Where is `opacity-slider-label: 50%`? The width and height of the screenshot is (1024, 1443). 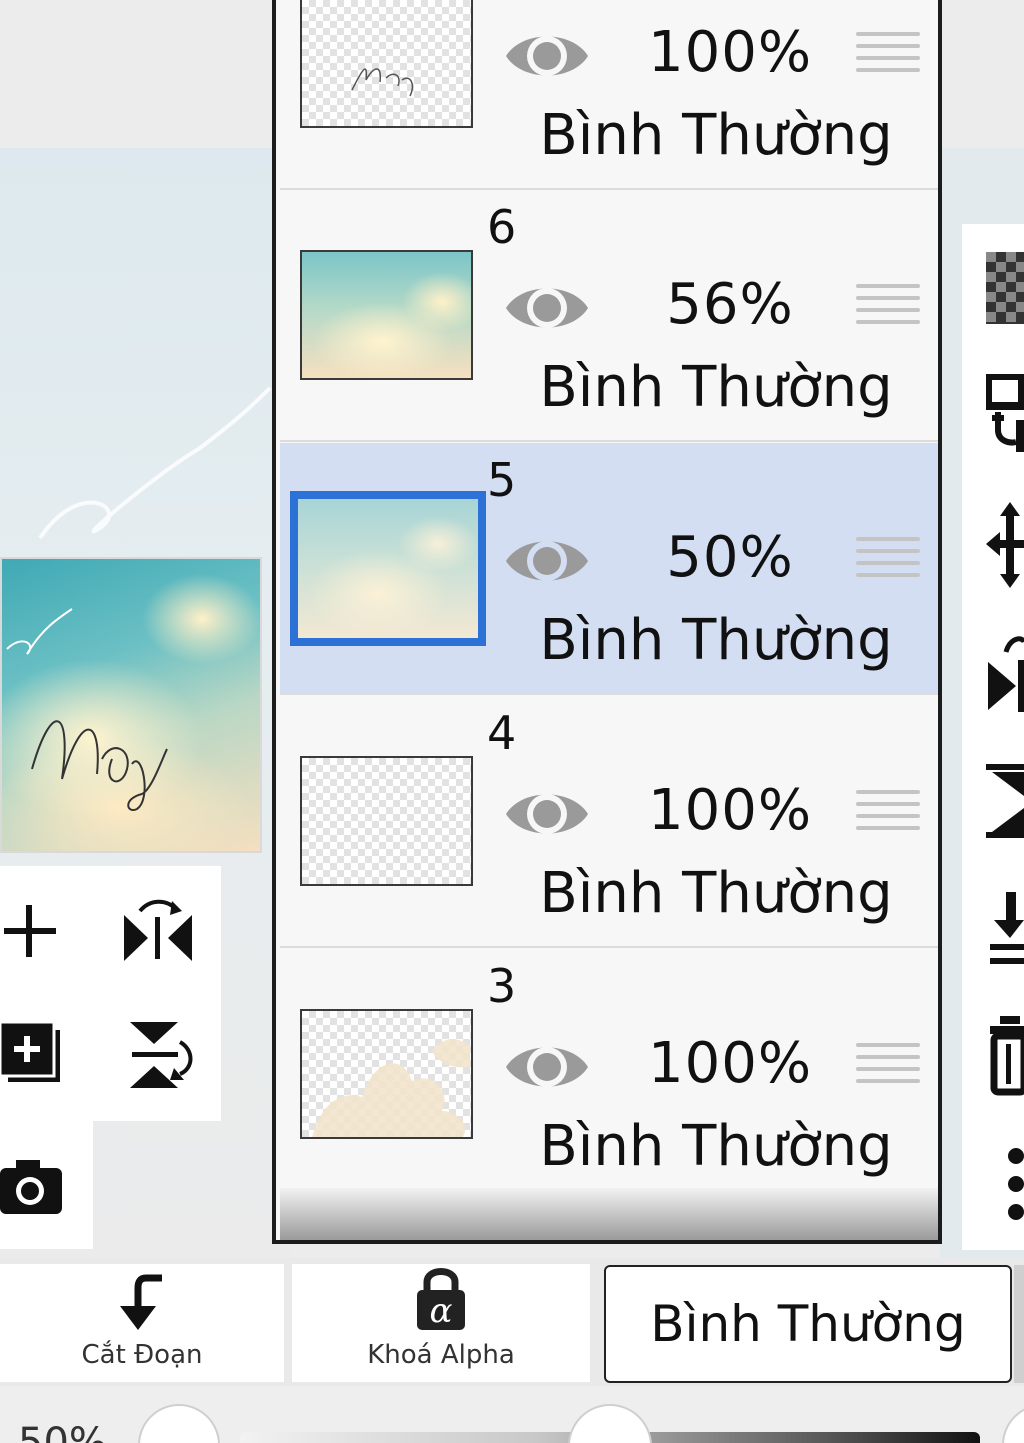
opacity-slider-label: 50% is located at coordinates (62, 1431).